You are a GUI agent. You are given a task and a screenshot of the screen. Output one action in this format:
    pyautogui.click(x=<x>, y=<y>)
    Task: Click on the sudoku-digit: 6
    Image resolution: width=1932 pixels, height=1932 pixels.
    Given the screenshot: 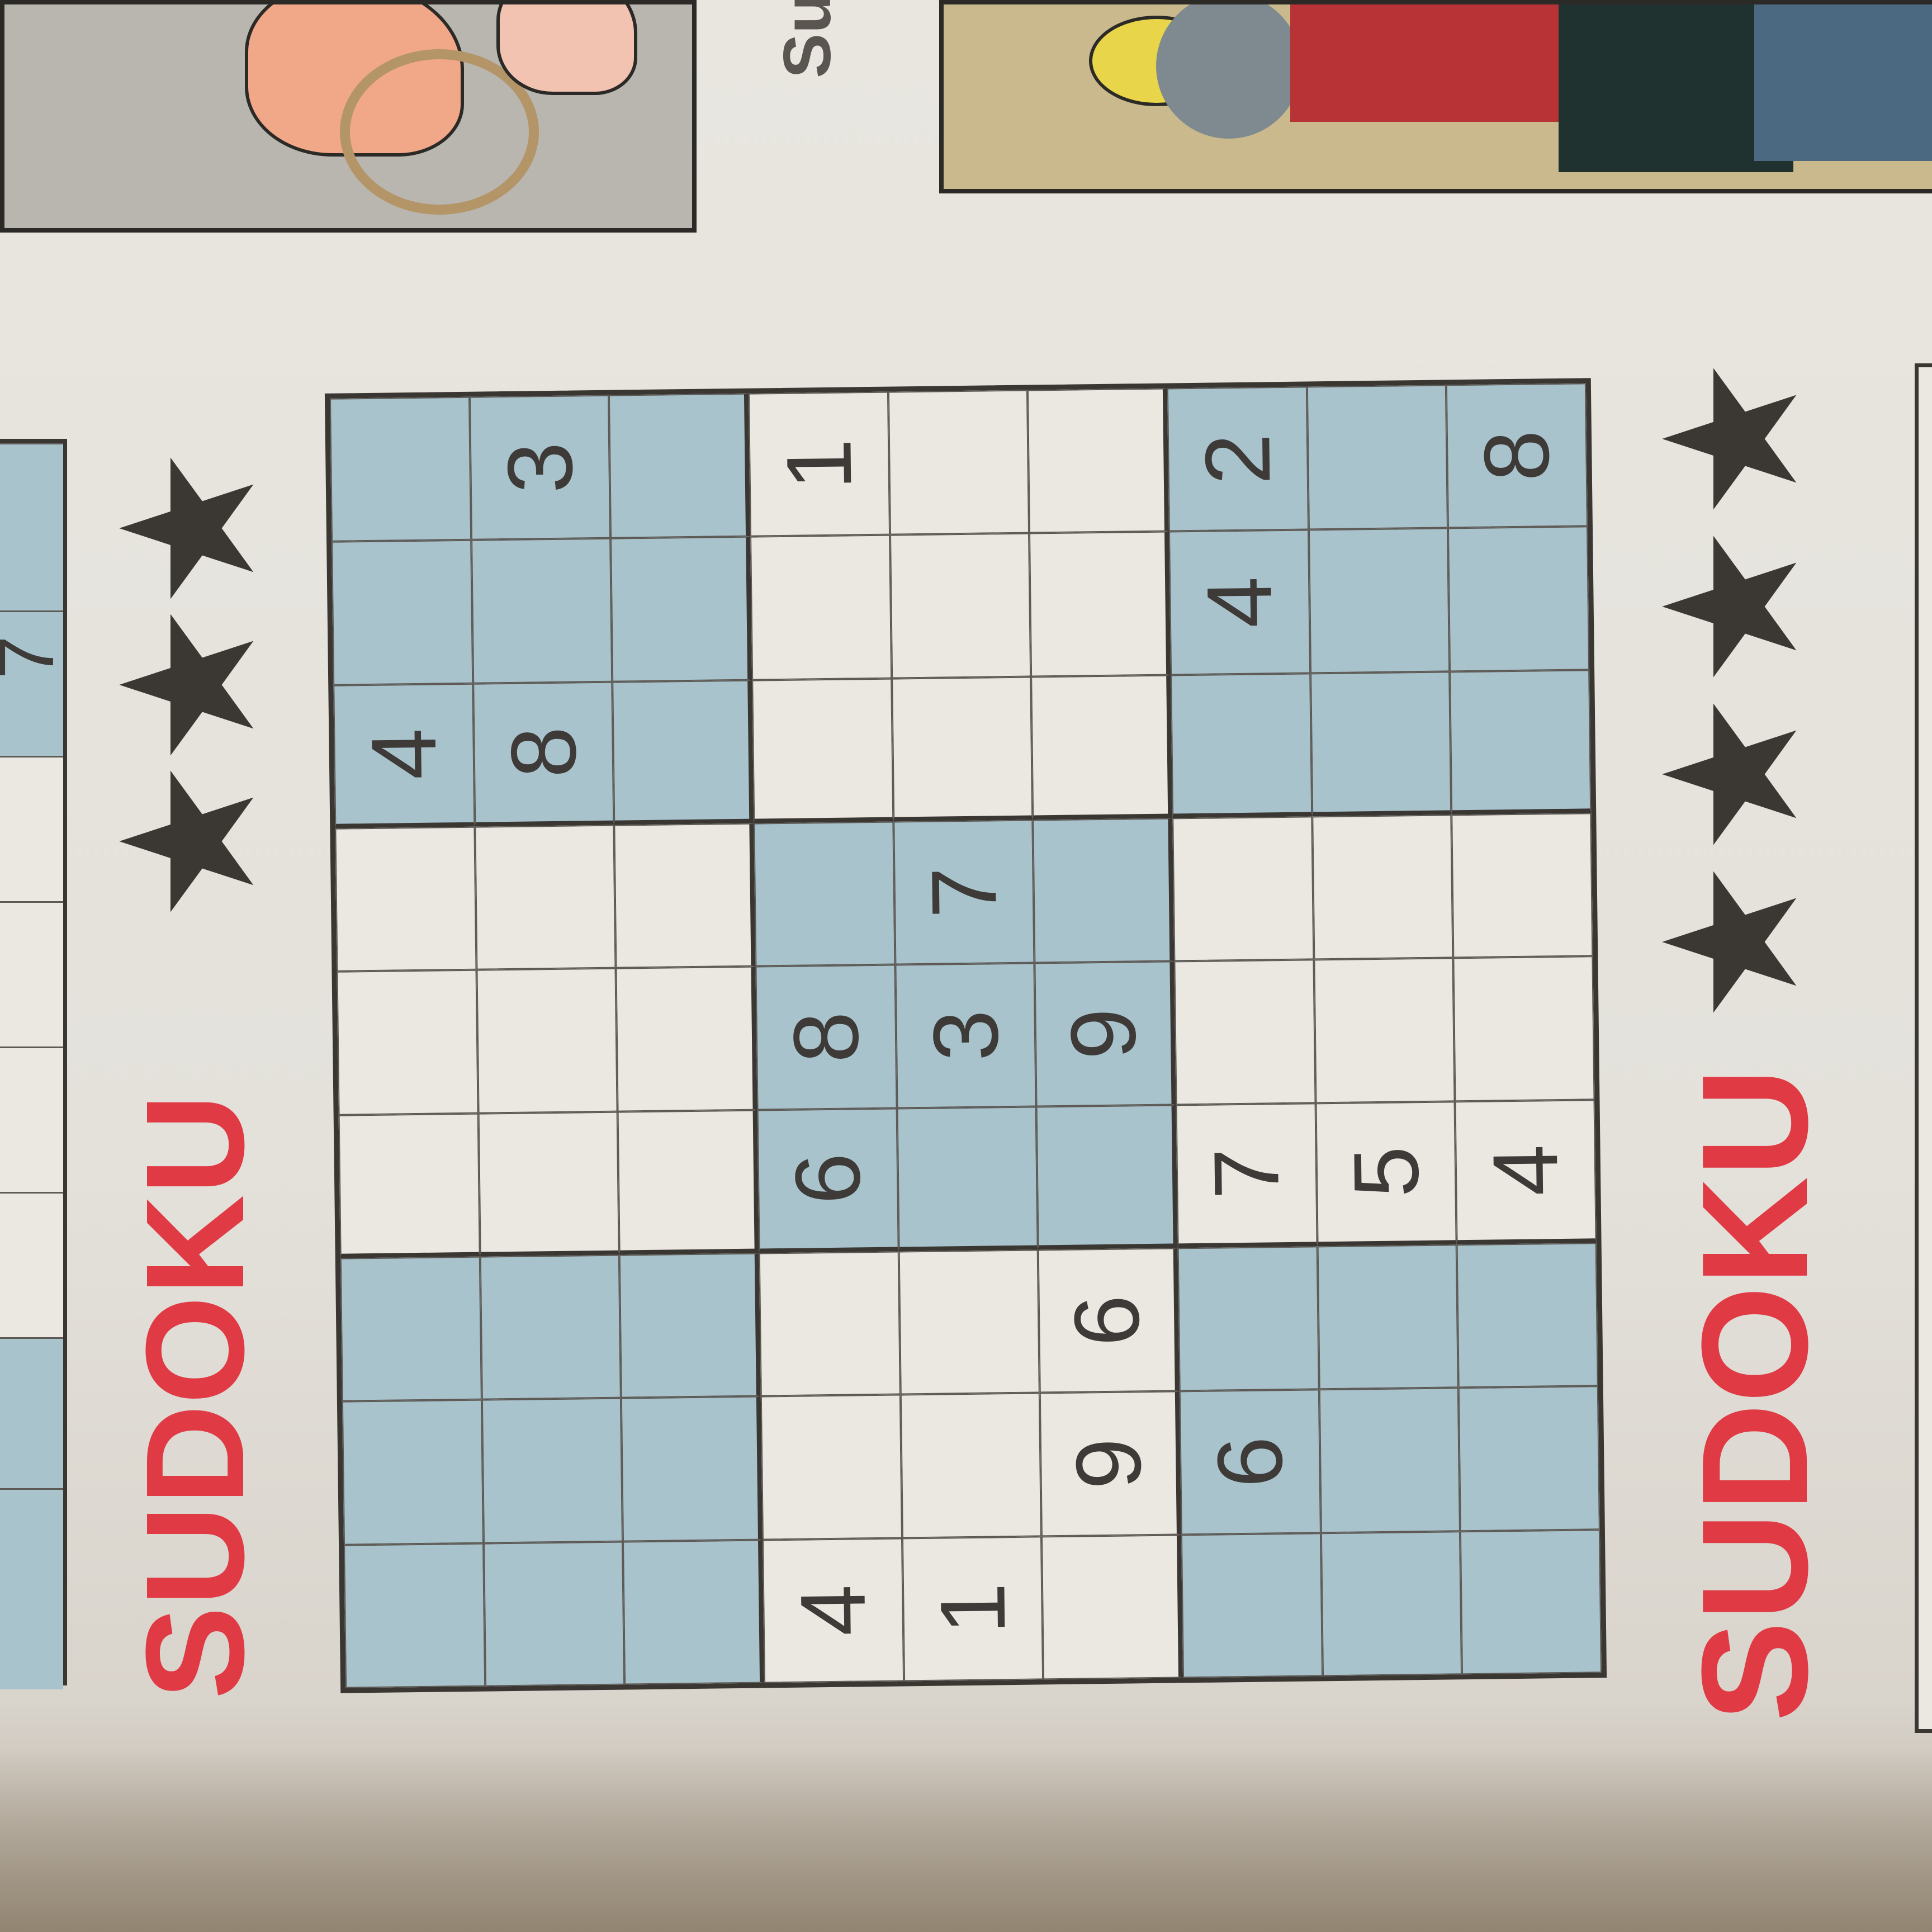 What is the action you would take?
    pyautogui.click(x=1250, y=1462)
    